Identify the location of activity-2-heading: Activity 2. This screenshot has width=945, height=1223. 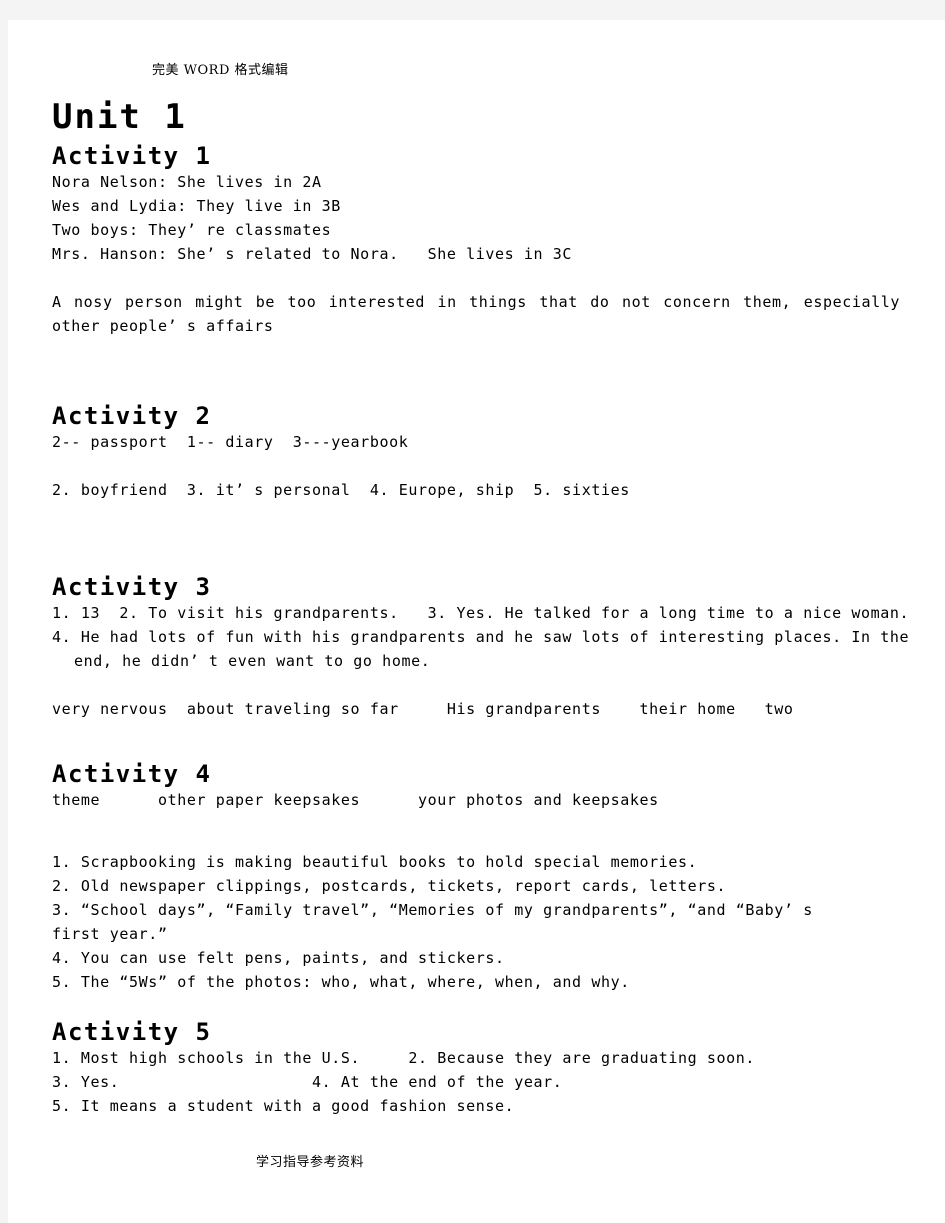
(132, 416).